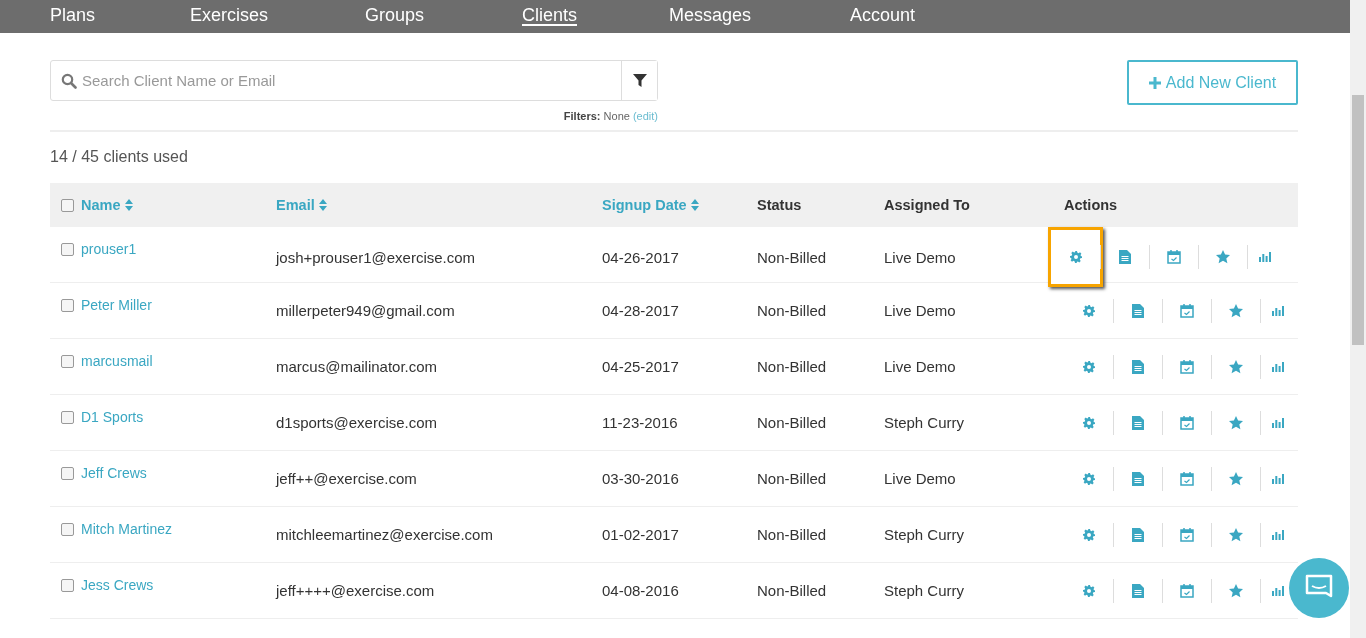  I want to click on client-name-link: Peter Miller, so click(116, 305).